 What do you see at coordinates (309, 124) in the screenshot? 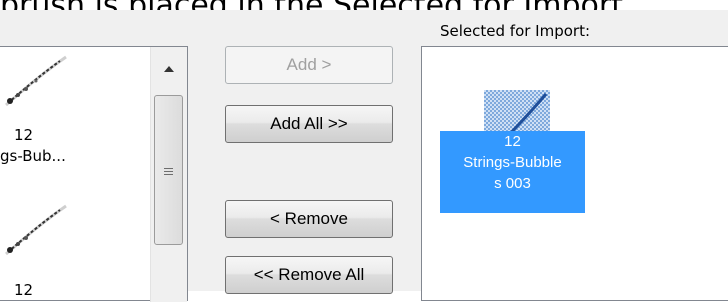
I see `add-all-button: Add All >>` at bounding box center [309, 124].